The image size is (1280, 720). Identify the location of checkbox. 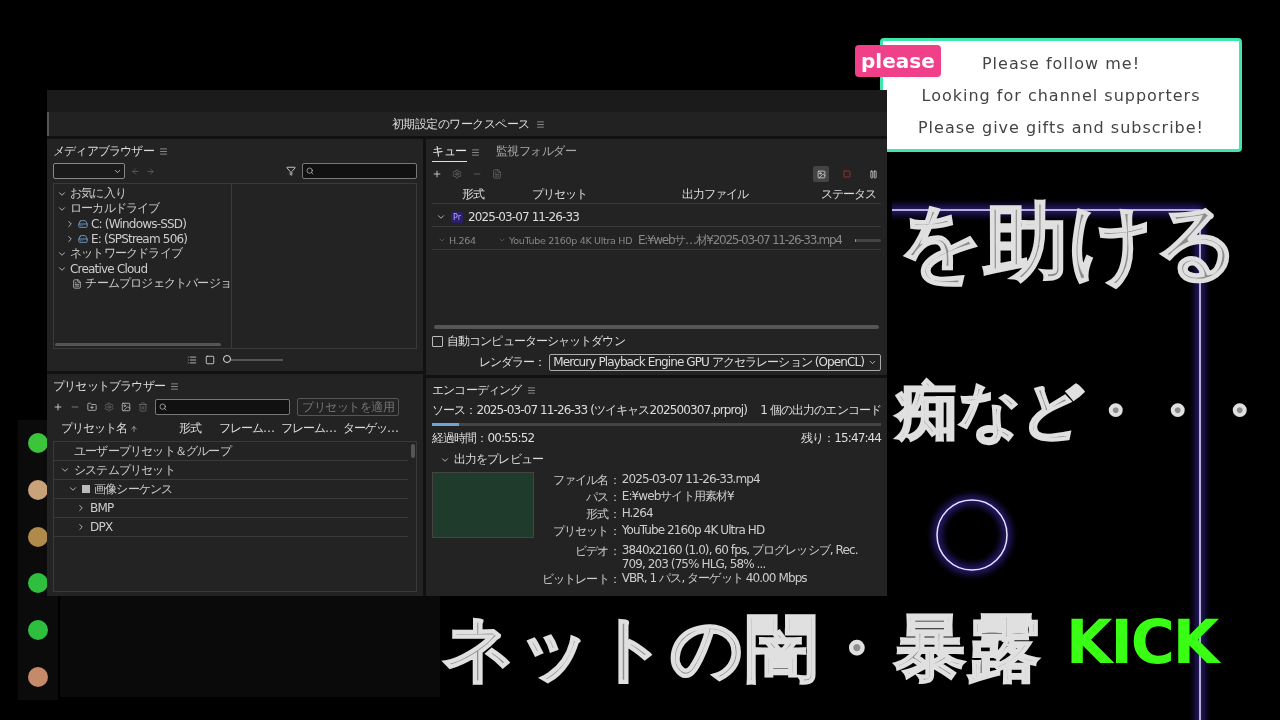
(437, 341).